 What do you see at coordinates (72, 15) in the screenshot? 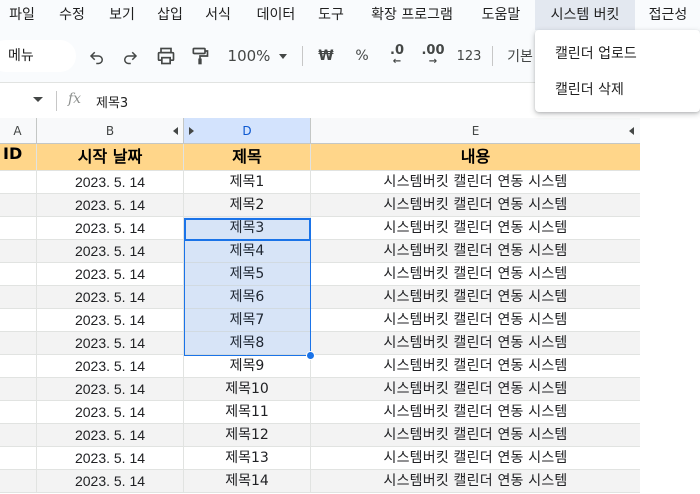
I see `menu-edit: 수정` at bounding box center [72, 15].